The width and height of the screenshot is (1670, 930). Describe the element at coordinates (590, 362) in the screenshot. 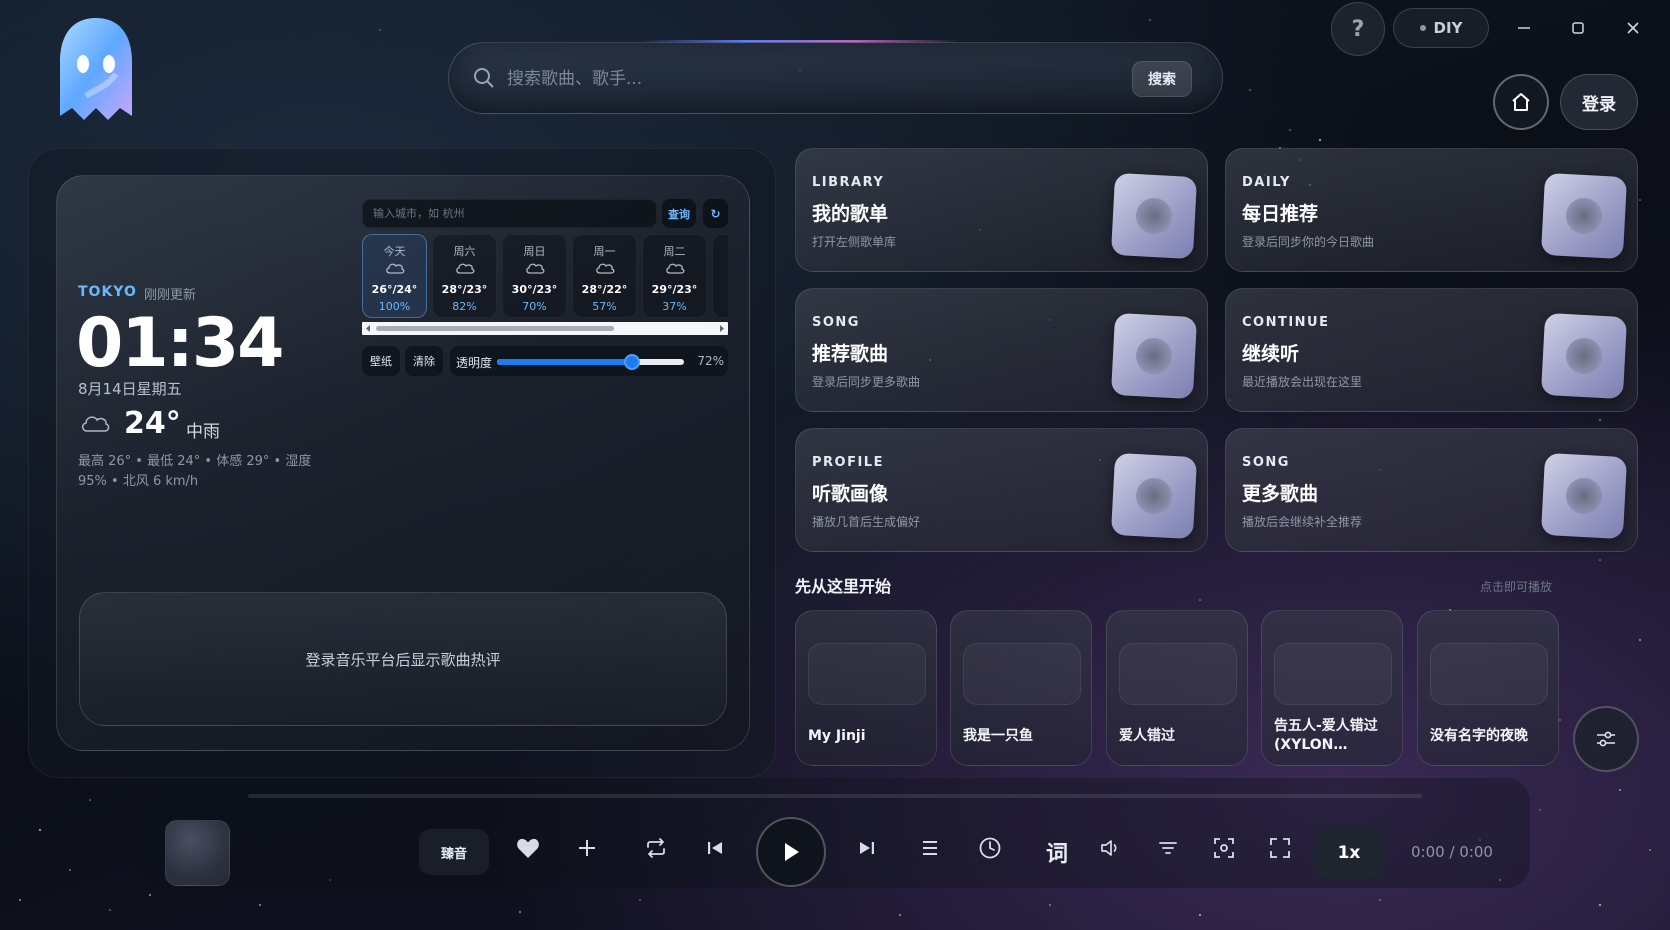

I see `opacity-slider` at that location.